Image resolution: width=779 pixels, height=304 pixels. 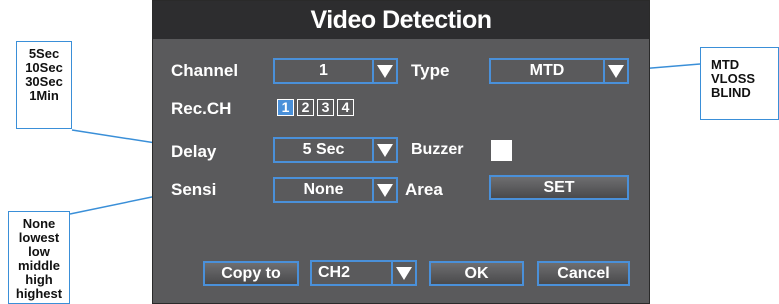 What do you see at coordinates (335, 71) in the screenshot?
I see `channel-select: 1` at bounding box center [335, 71].